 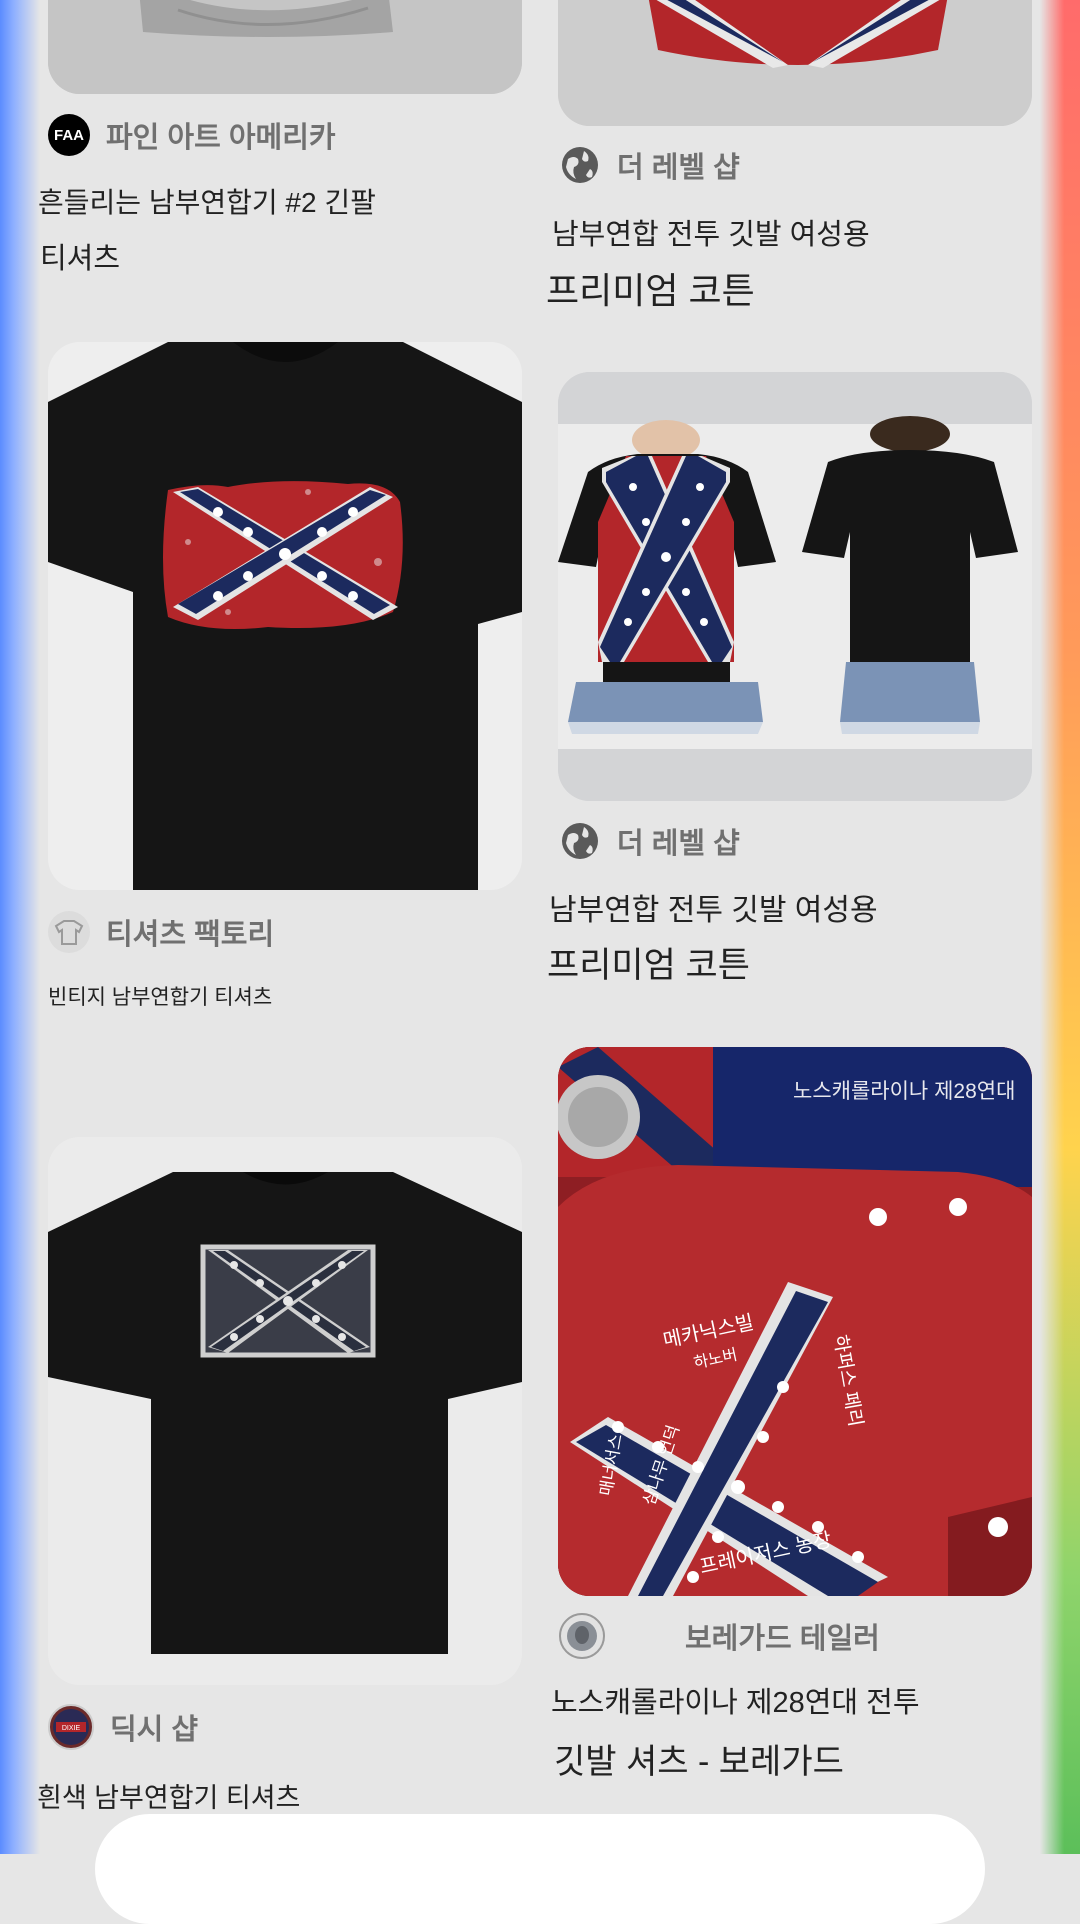 What do you see at coordinates (699, 1758) in the screenshot?
I see `pin-title-line2: 깃발 셔츠 - 보레가드` at bounding box center [699, 1758].